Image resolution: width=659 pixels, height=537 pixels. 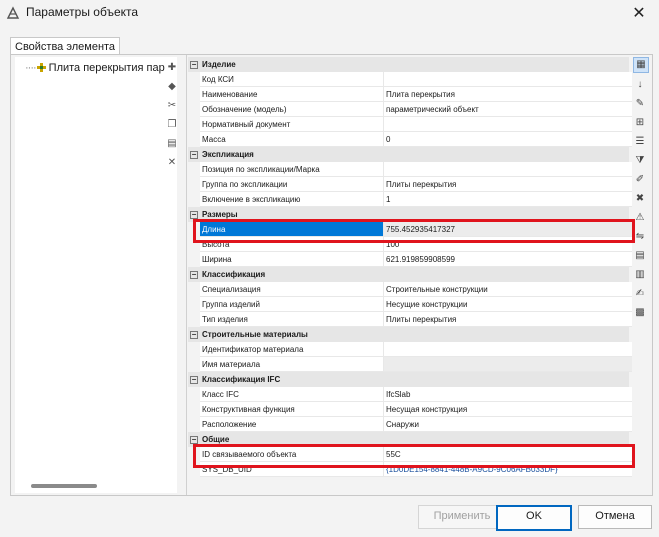 I want to click on property-name: Наименование, so click(x=292, y=94).